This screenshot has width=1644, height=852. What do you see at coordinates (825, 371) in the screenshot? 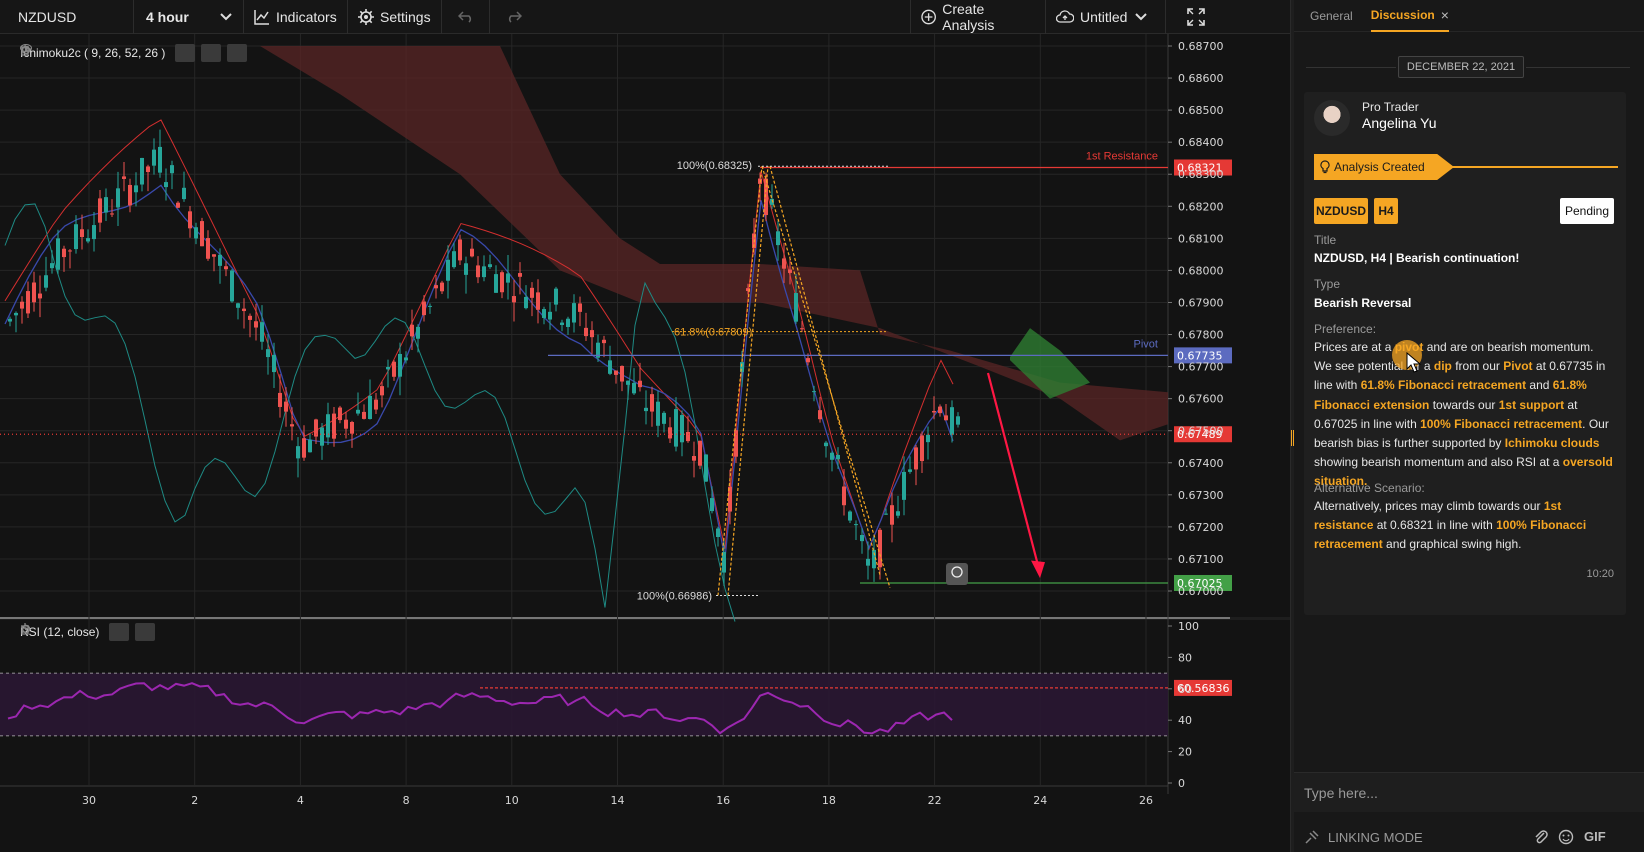
I see `fib-trendline` at bounding box center [825, 371].